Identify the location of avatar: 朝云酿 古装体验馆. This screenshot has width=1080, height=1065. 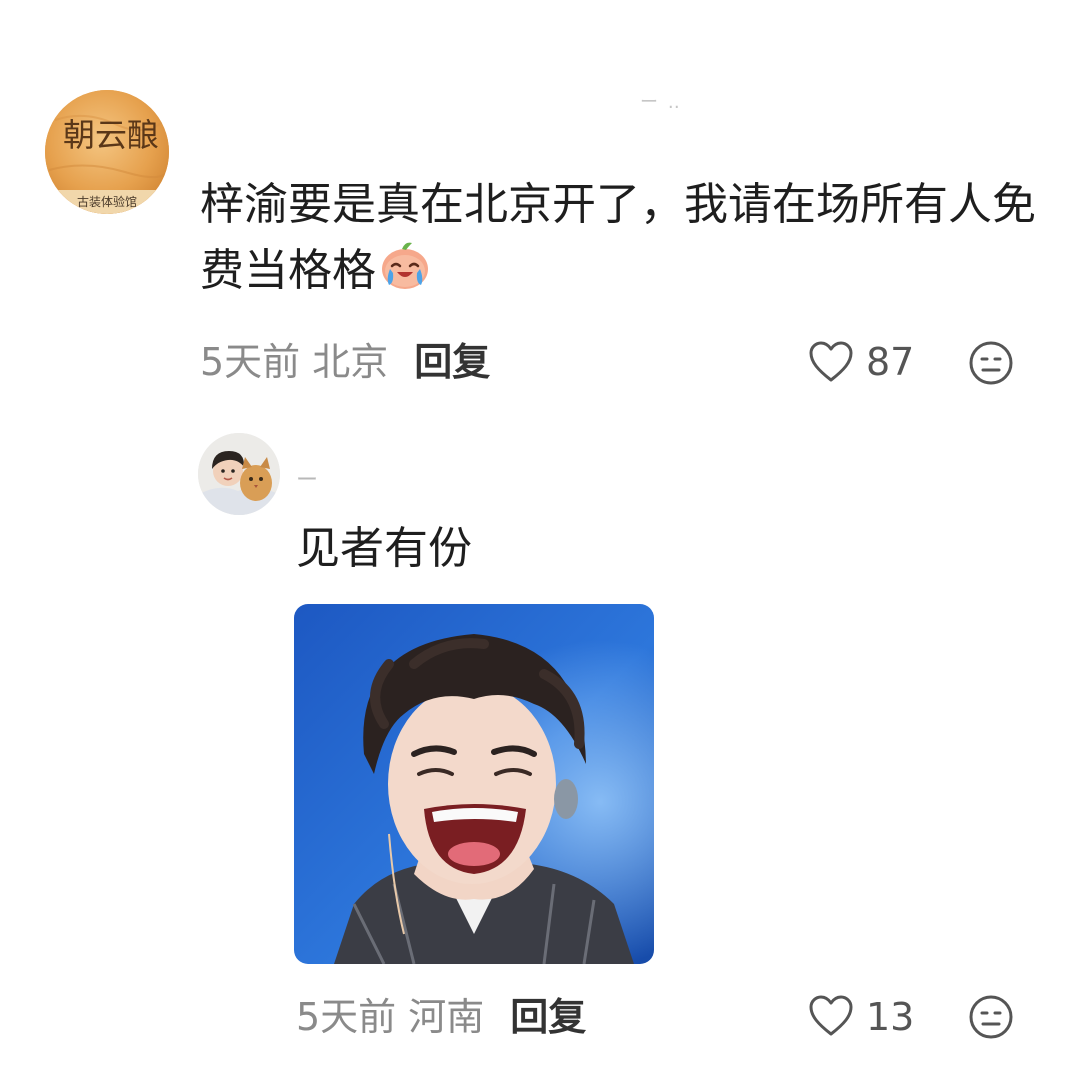
(107, 152).